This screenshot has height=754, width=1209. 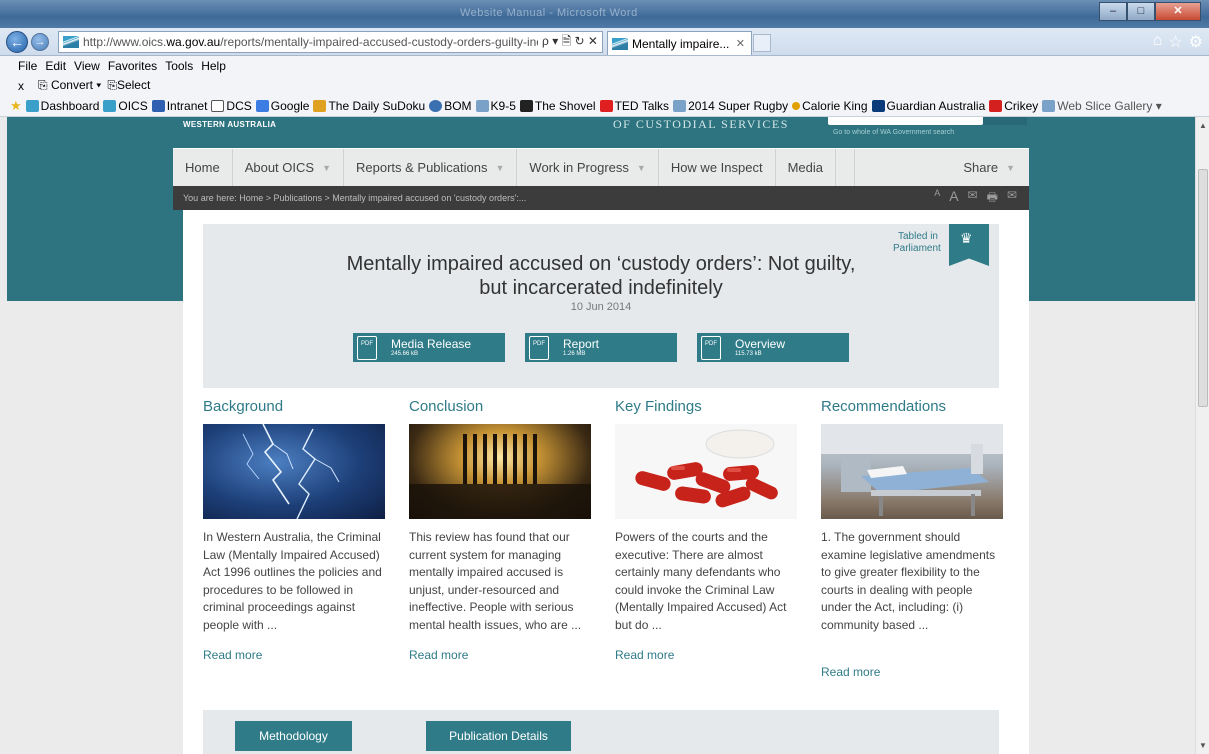 What do you see at coordinates (557, 106) in the screenshot?
I see `favorite-the-shovel: The Shovel` at bounding box center [557, 106].